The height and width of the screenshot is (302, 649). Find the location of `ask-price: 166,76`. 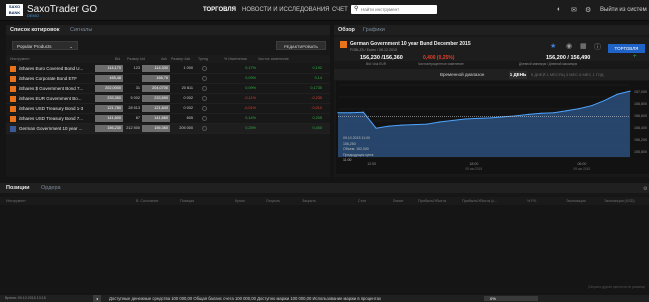

ask-price: 166,76 is located at coordinates (156, 78).